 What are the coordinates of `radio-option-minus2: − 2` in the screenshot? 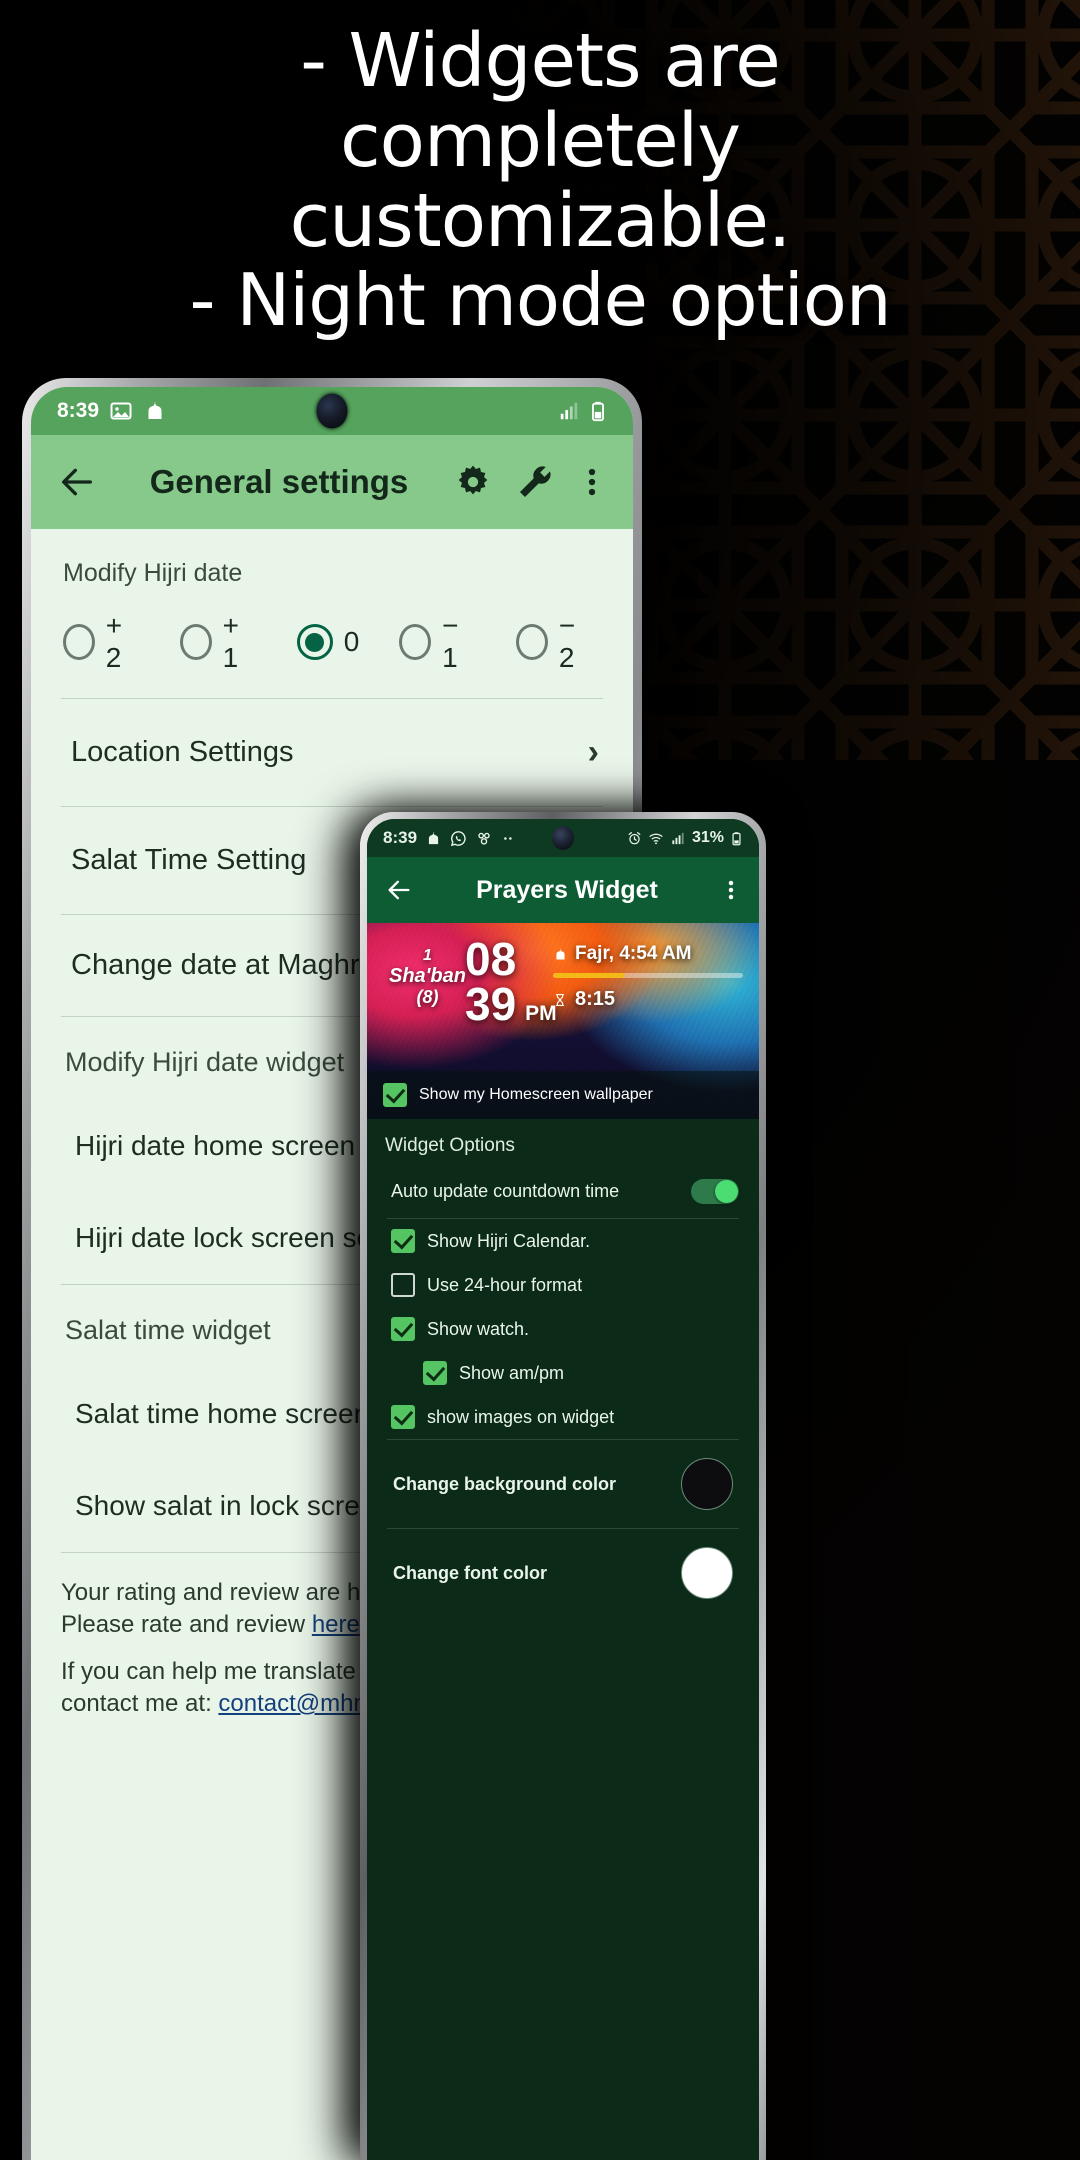 It's located at (554, 642).